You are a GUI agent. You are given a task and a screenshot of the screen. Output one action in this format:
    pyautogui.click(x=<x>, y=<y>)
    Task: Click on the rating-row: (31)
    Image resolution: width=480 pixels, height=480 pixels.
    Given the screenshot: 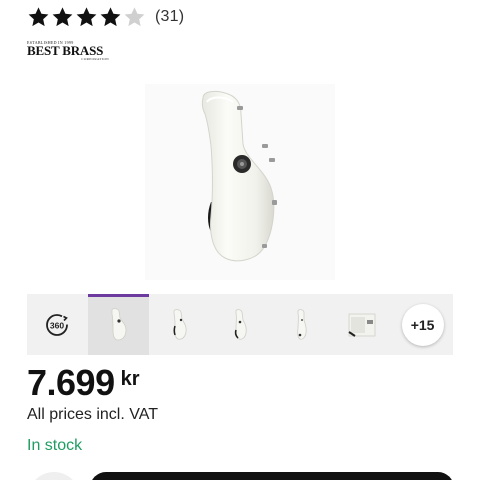 What is the action you would take?
    pyautogui.click(x=105, y=17)
    